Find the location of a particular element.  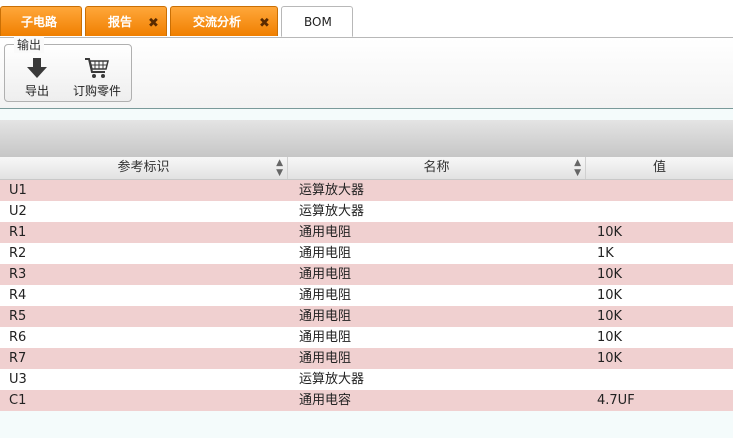

table-row: U2 运算放大器 is located at coordinates (366, 211).